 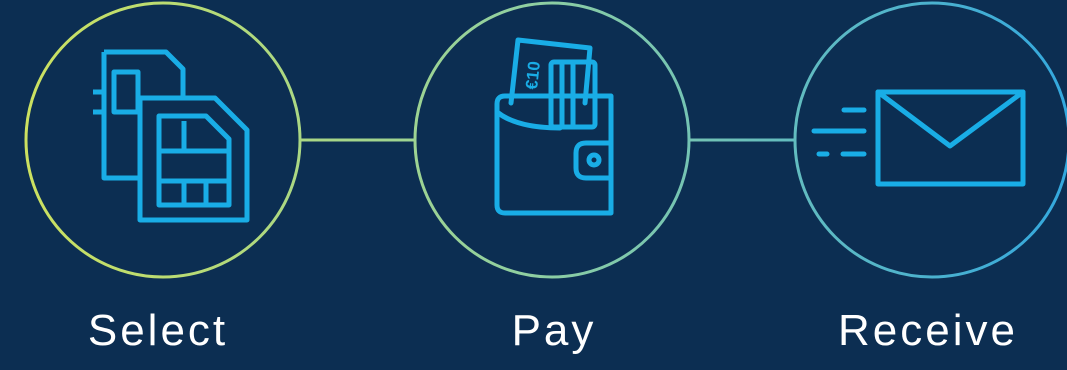 I want to click on banknote-label: €10, so click(x=533, y=75).